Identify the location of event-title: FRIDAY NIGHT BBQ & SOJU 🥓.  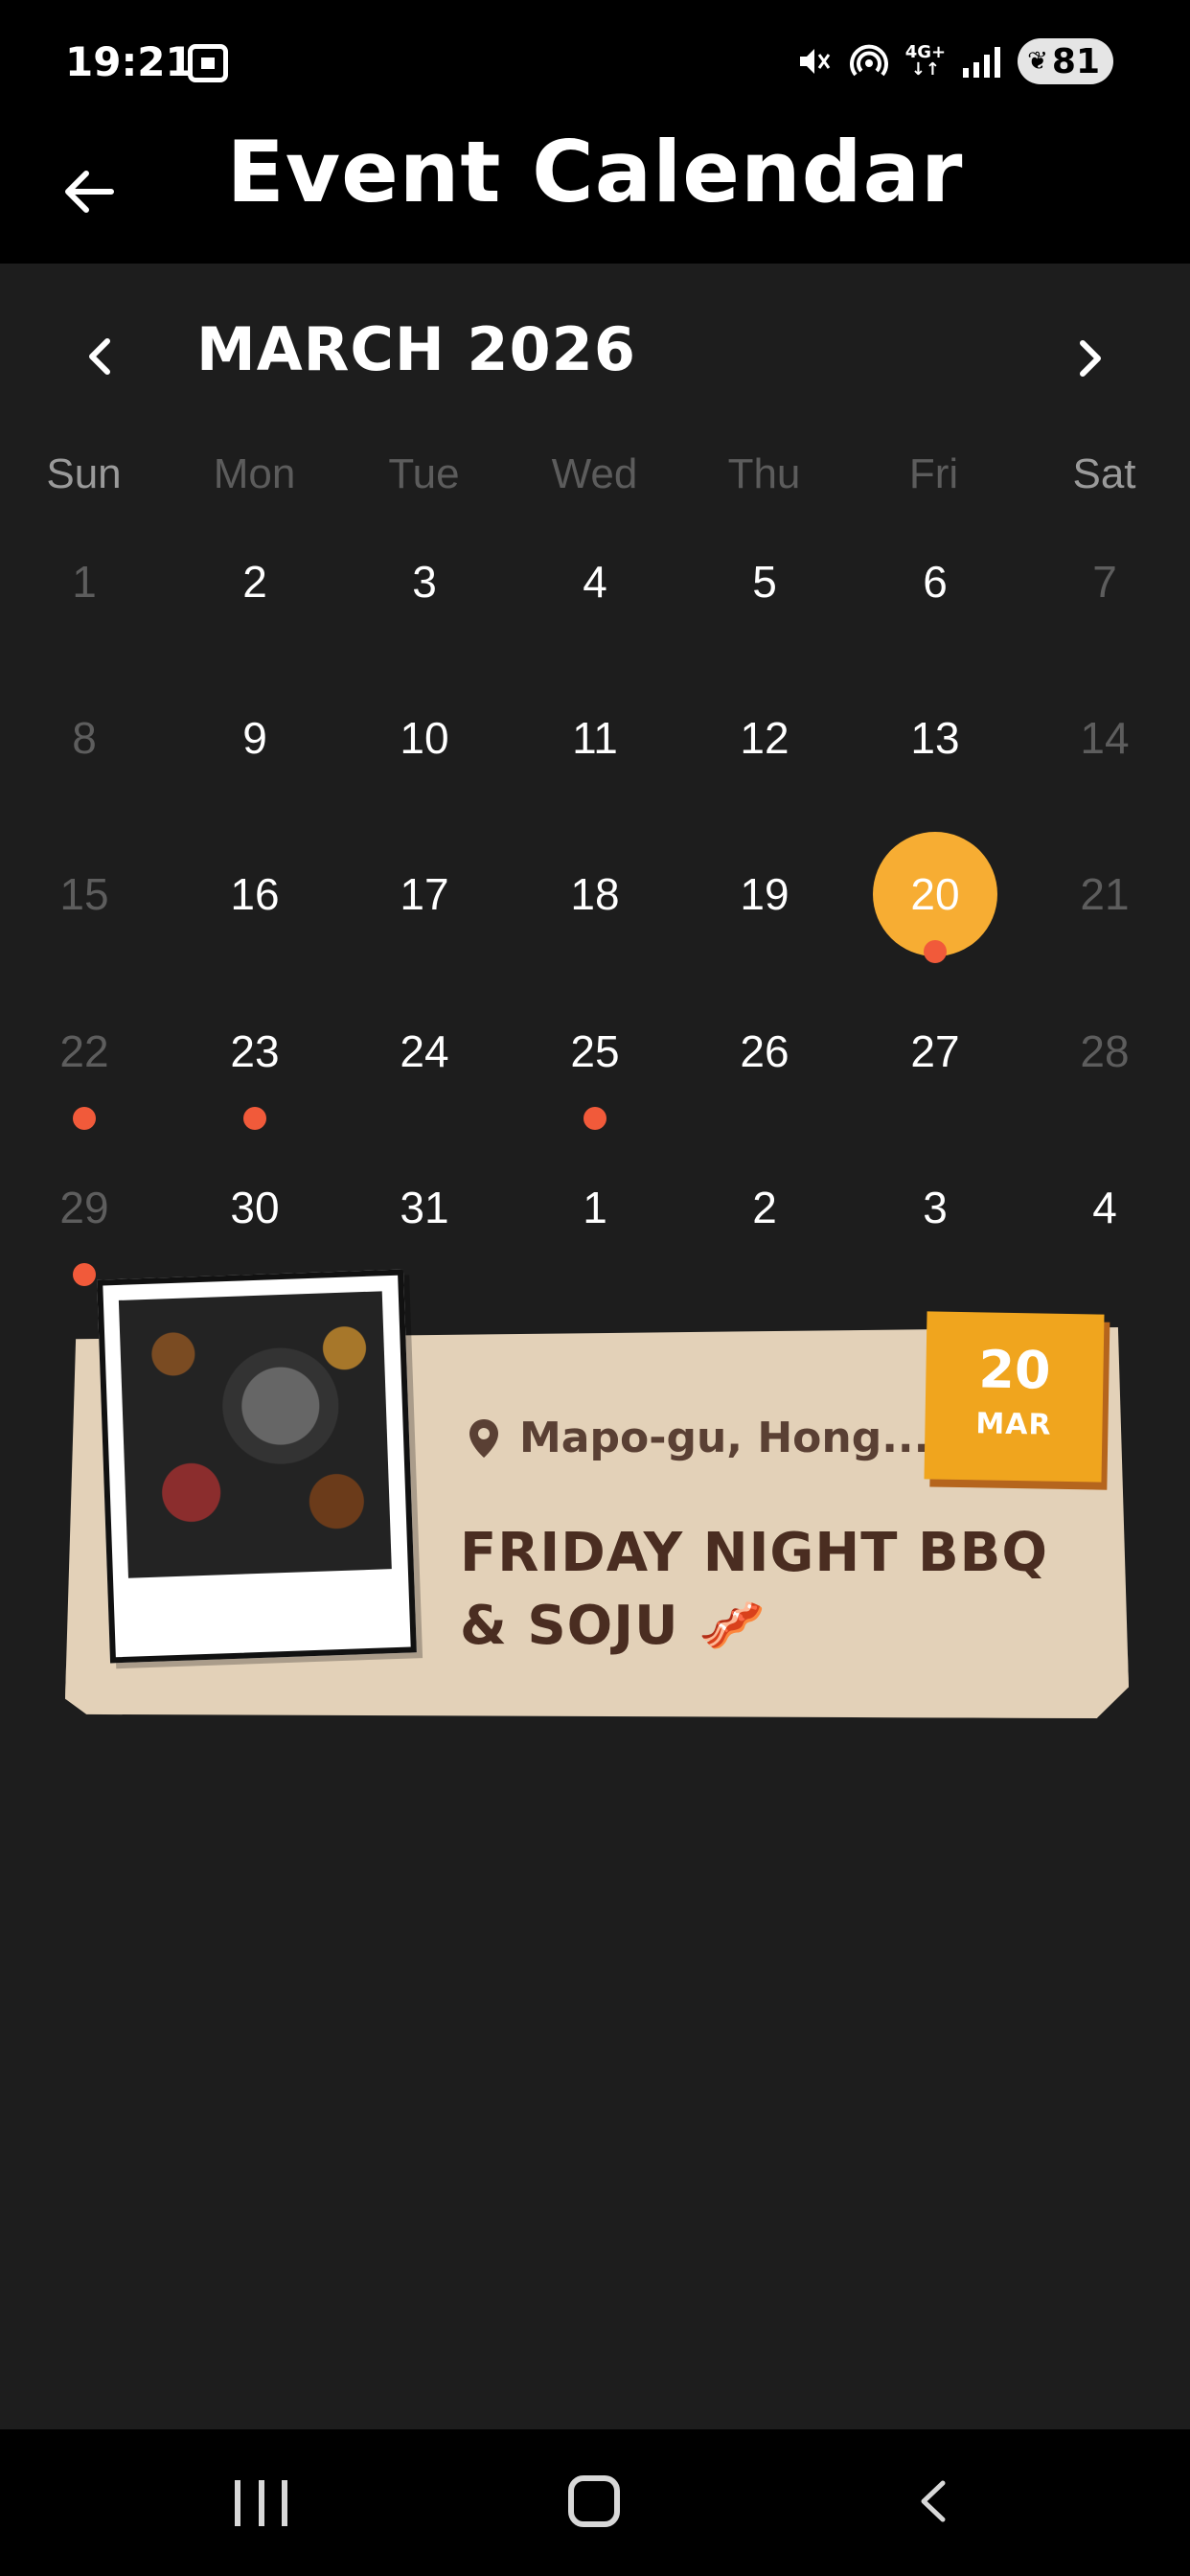
(776, 1590).